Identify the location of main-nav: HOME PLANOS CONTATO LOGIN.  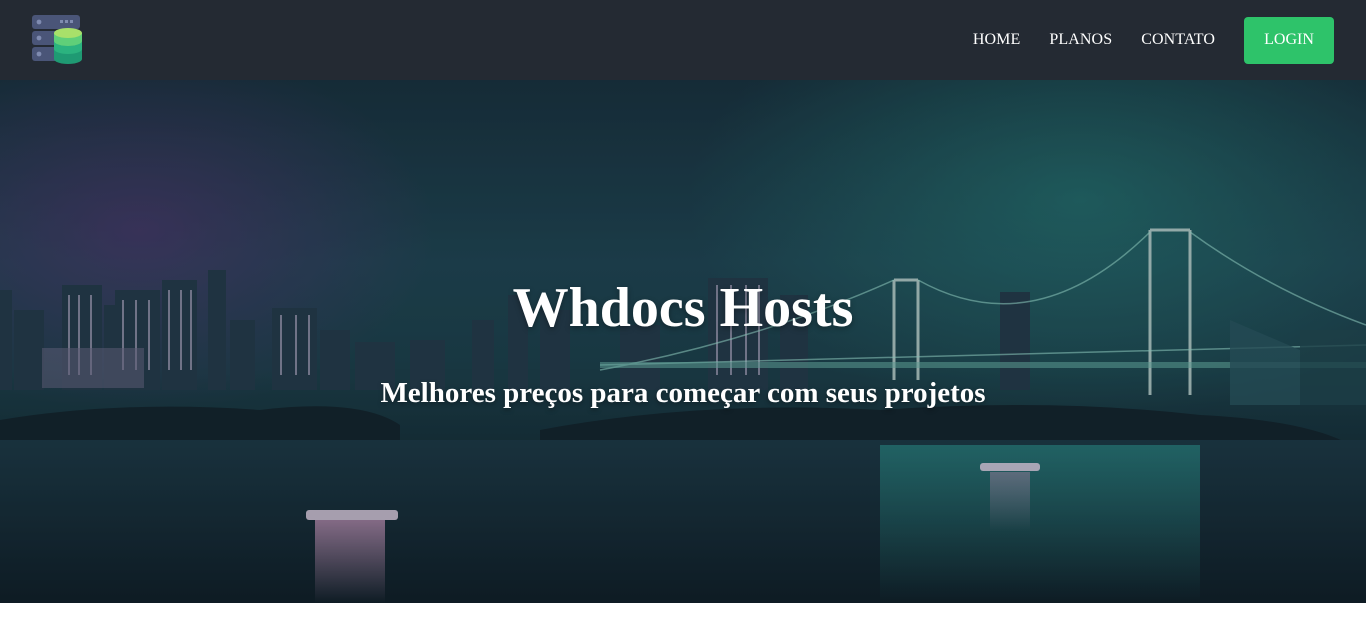
(1153, 40).